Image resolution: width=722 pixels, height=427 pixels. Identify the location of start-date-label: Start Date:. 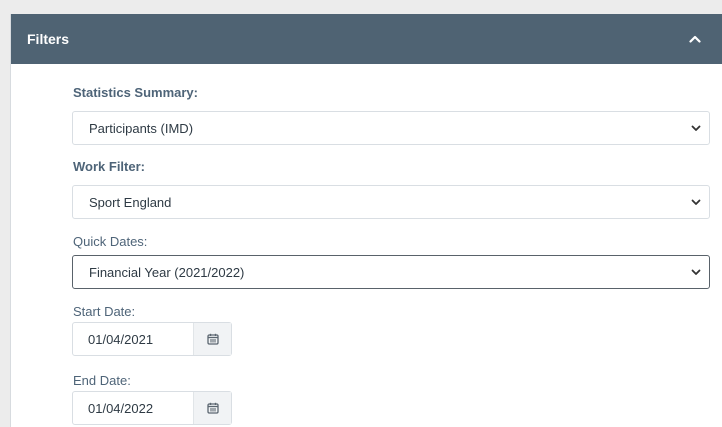
(104, 311).